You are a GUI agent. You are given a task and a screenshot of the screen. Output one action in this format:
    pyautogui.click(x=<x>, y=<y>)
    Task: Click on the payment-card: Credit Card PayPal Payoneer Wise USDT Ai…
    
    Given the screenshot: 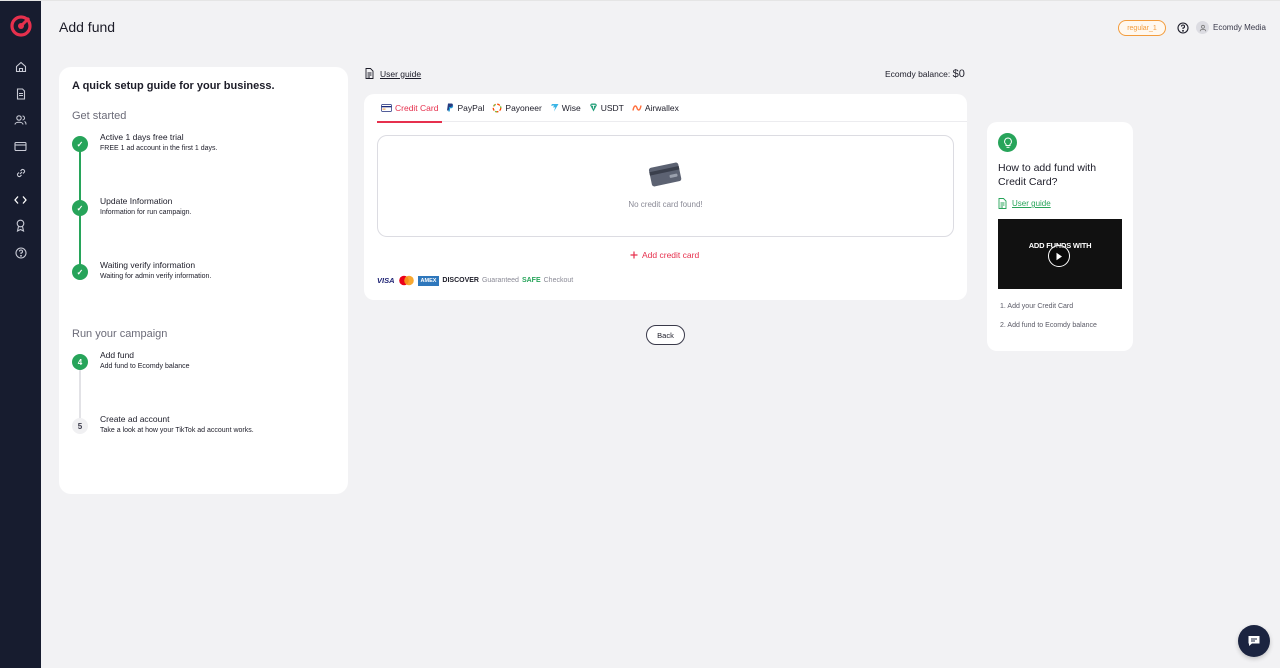 What is the action you would take?
    pyautogui.click(x=665, y=197)
    